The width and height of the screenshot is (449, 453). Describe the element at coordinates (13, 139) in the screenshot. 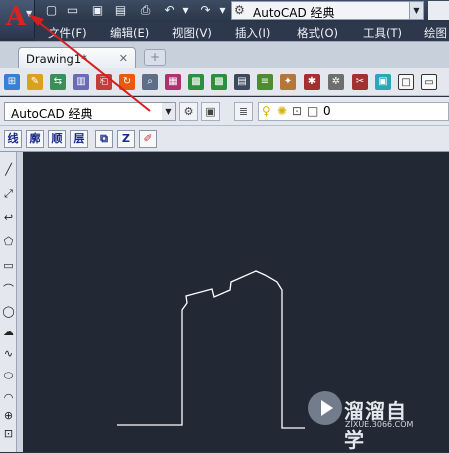

I see `toolbar3-button-line: 线` at that location.